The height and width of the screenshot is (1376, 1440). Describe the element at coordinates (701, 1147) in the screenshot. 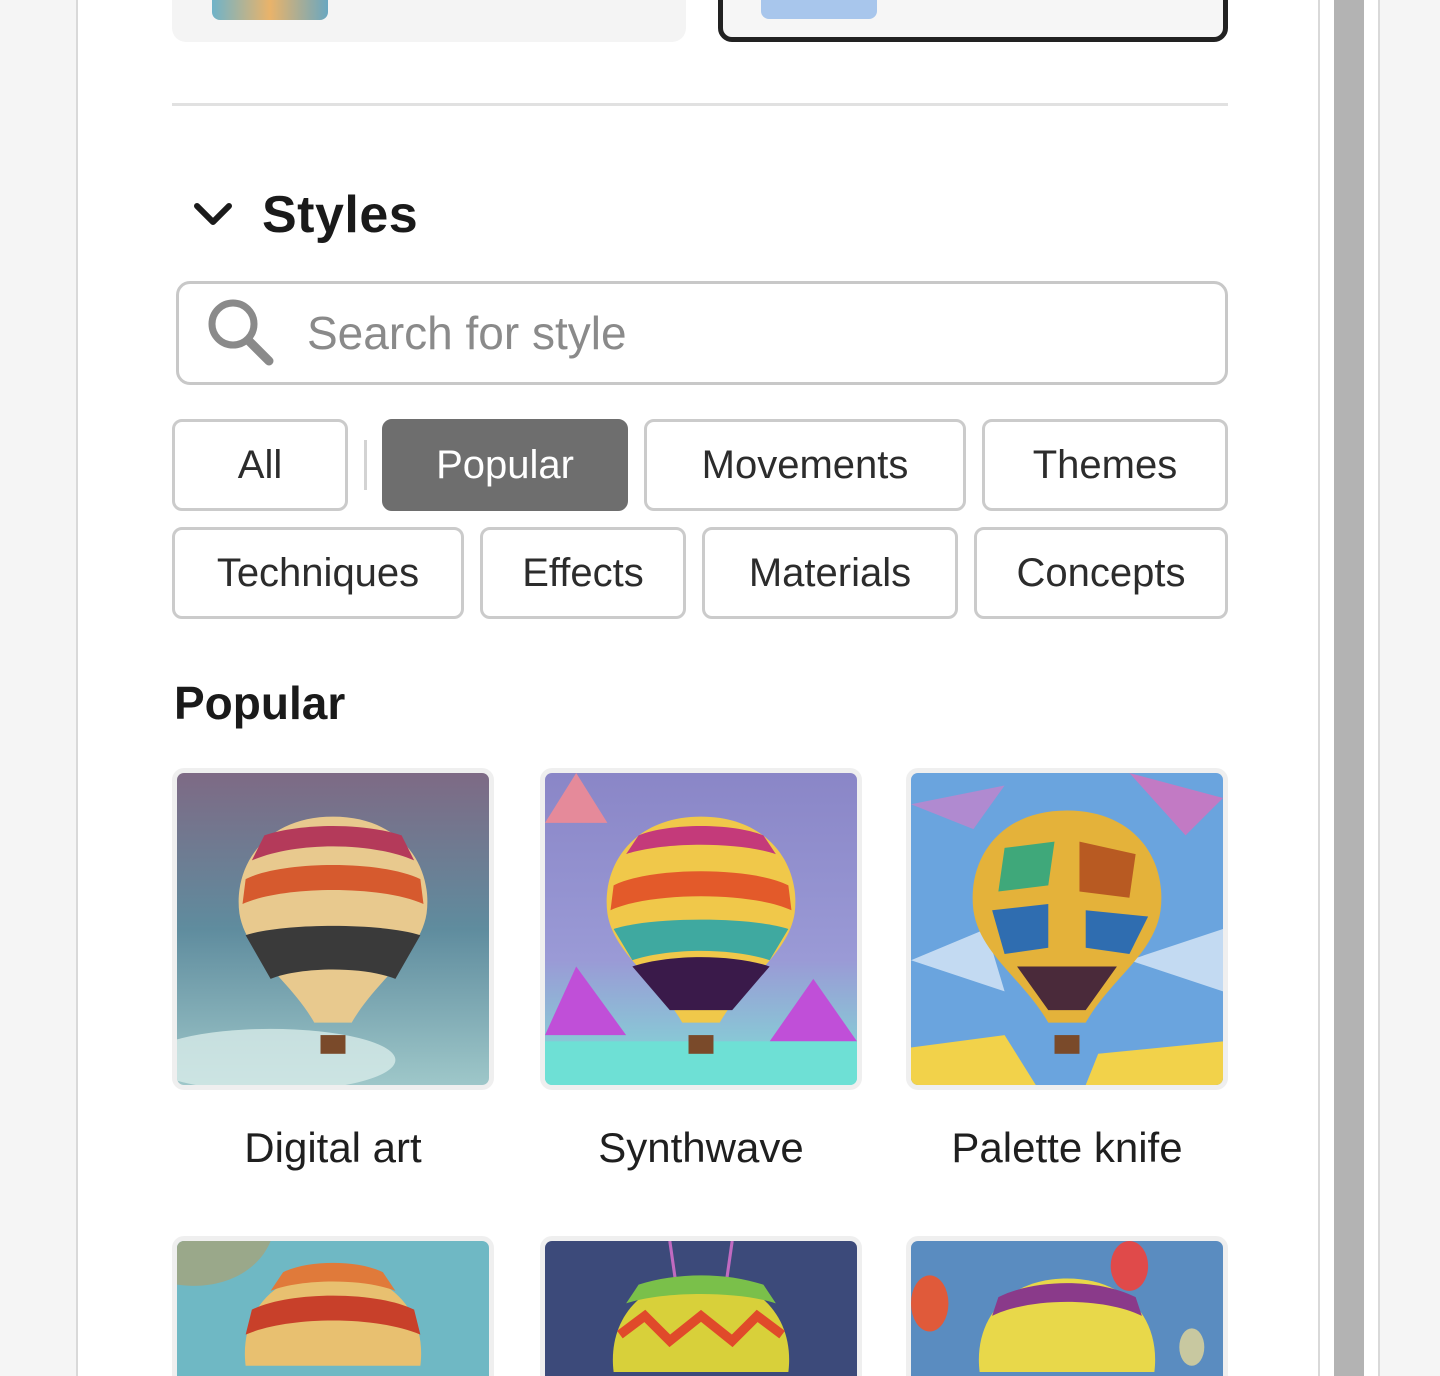

I see `style-tile-label: Synthwave` at that location.